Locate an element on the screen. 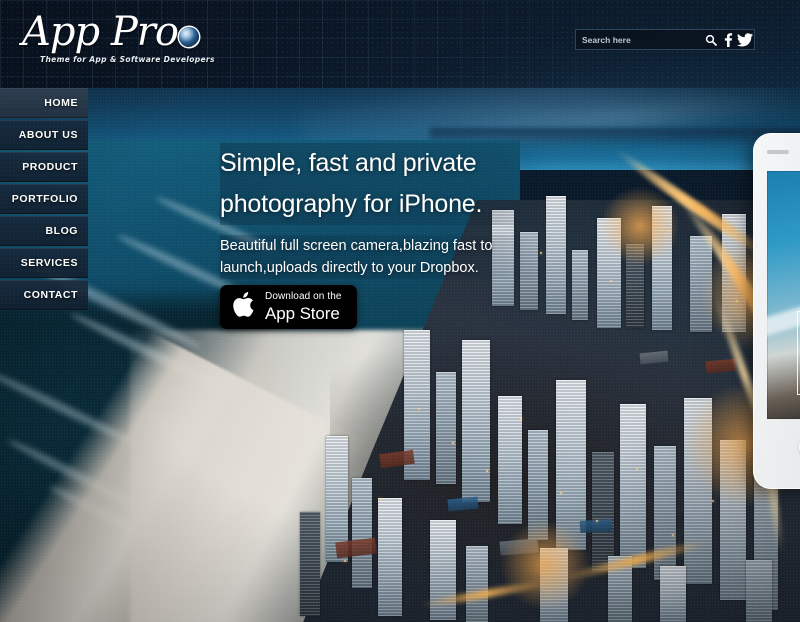 This screenshot has height=622, width=800. nav-item-about-us: ABOUT US is located at coordinates (44, 135).